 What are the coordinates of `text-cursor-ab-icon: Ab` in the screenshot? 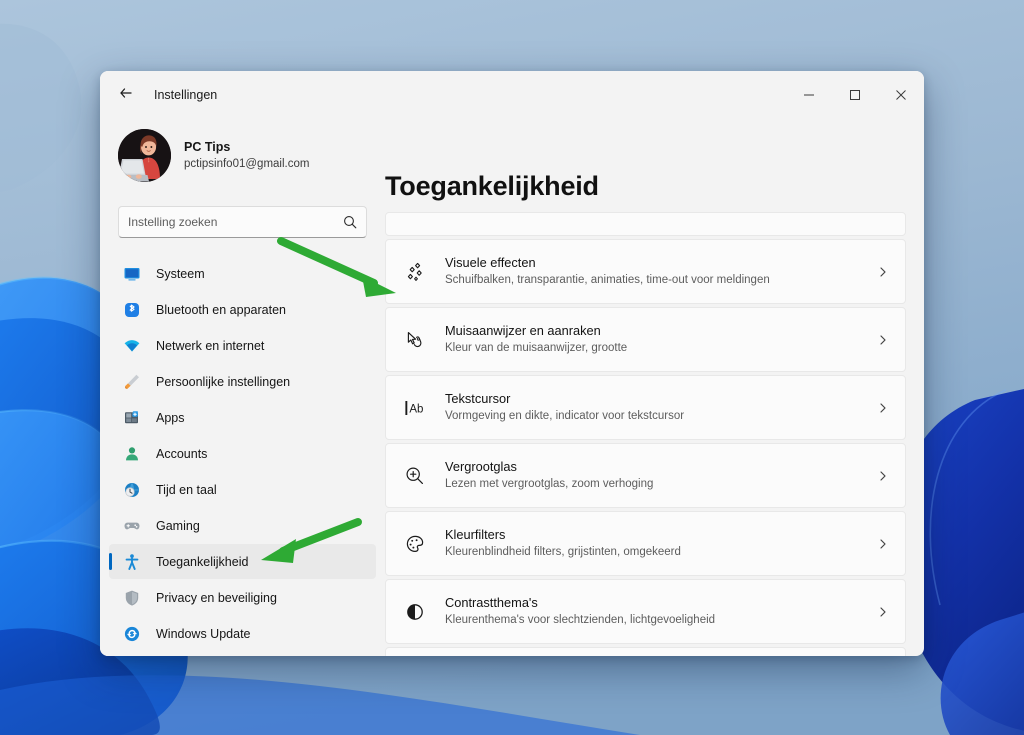 It's located at (415, 408).